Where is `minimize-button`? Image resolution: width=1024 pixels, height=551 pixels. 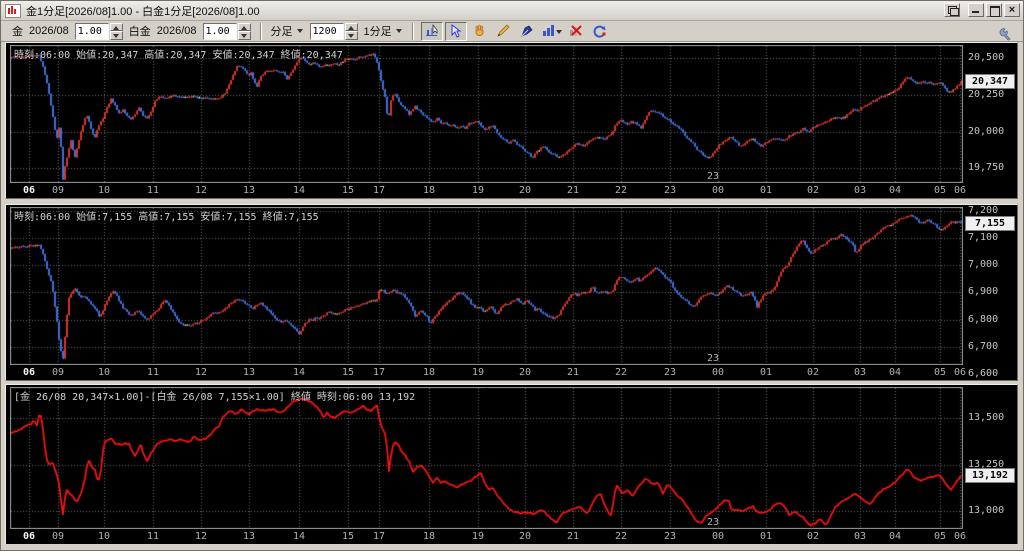
minimize-button is located at coordinates (976, 10).